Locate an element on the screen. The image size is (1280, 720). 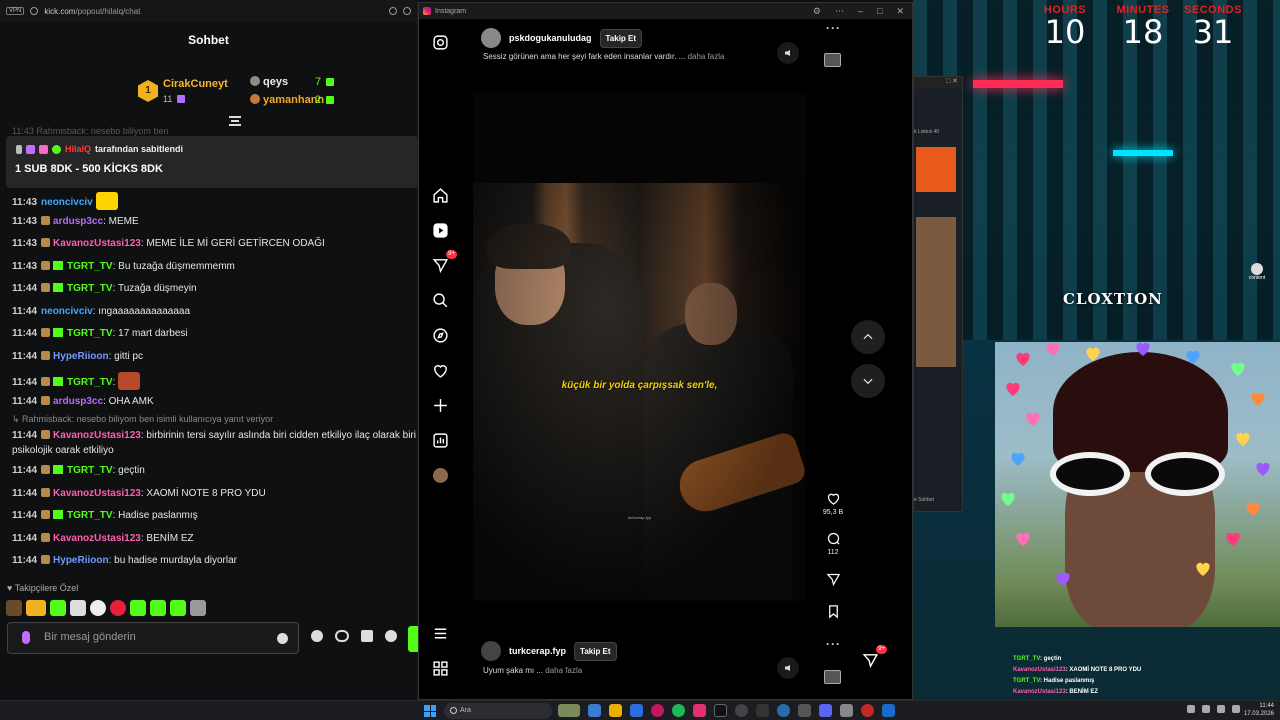
chat-message: 11:43 neoncivciv is located at coordinates (215, 203).